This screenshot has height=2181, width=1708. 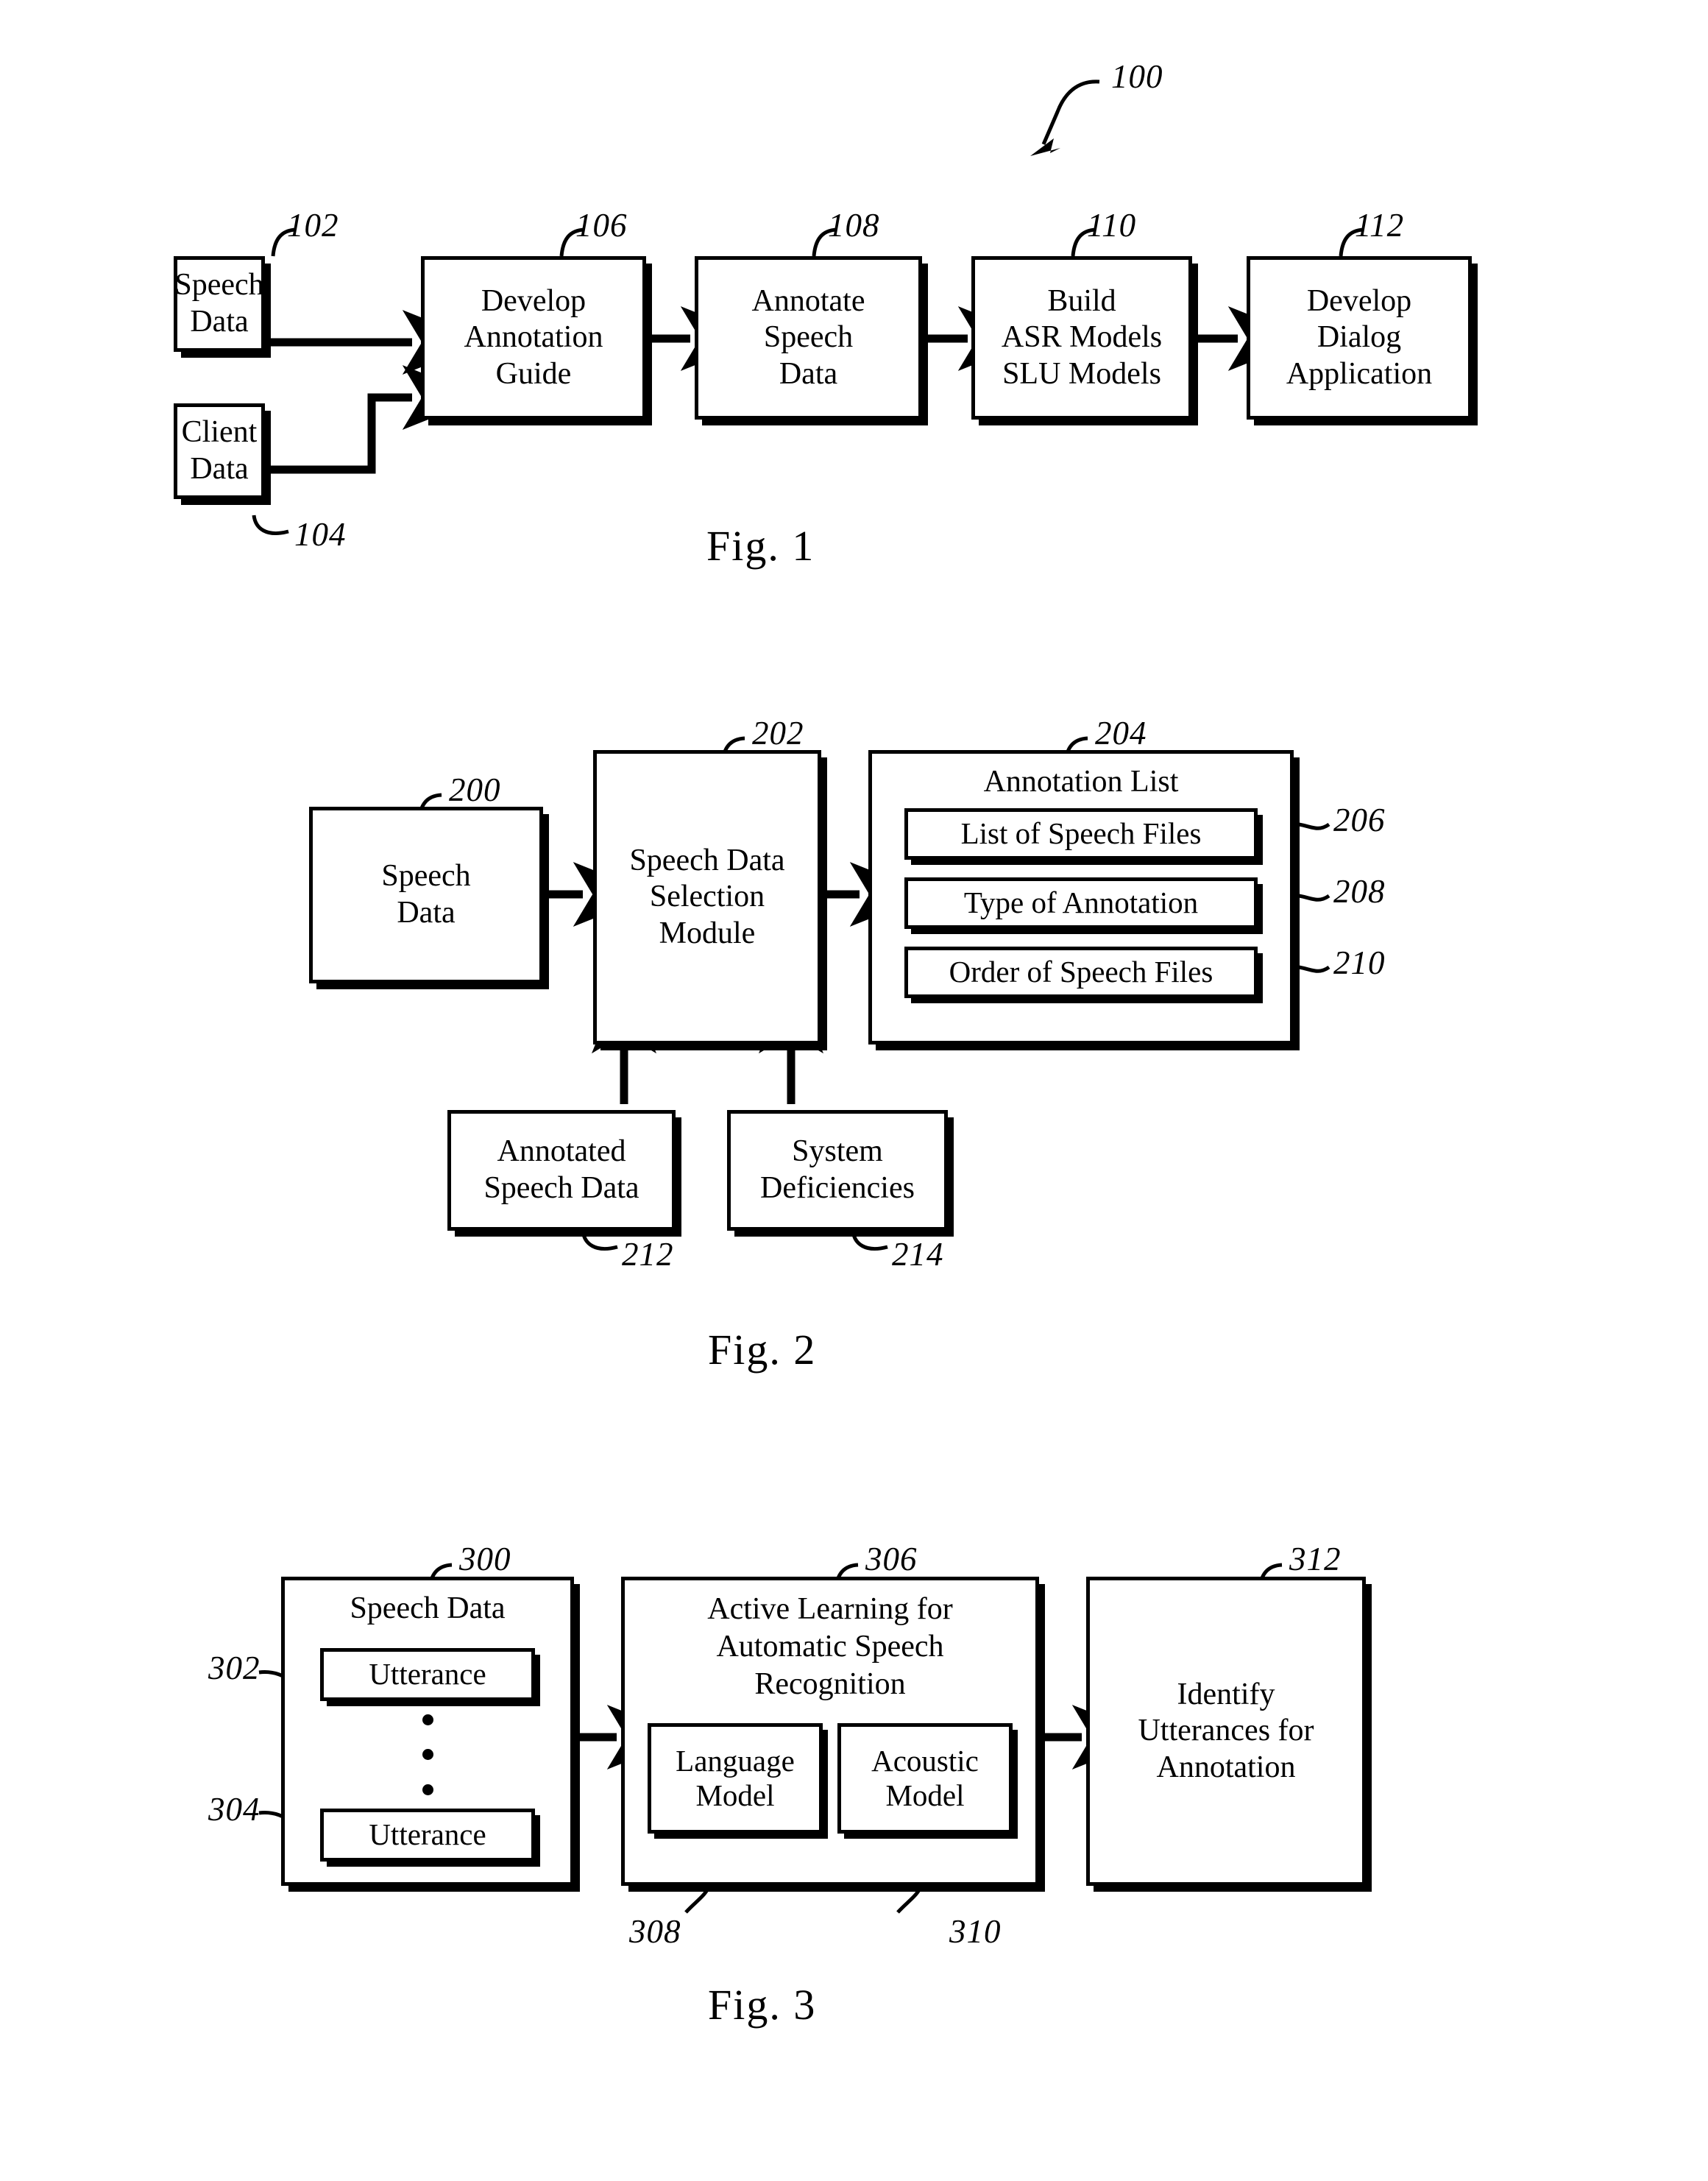 What do you see at coordinates (648, 1254) in the screenshot?
I see `ref-212: 212` at bounding box center [648, 1254].